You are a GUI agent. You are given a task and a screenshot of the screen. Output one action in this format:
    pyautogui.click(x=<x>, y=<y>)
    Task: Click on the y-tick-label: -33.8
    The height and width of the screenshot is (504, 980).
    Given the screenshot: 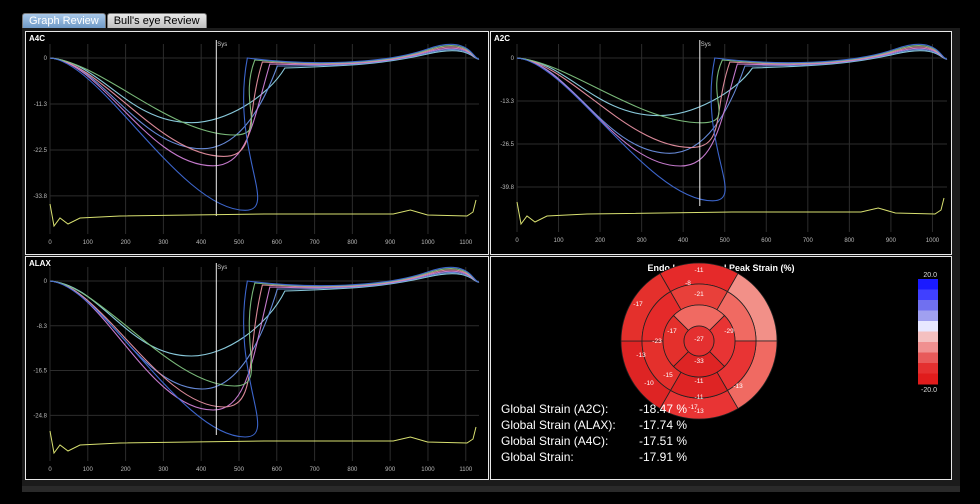 What is the action you would take?
    pyautogui.click(x=40, y=197)
    